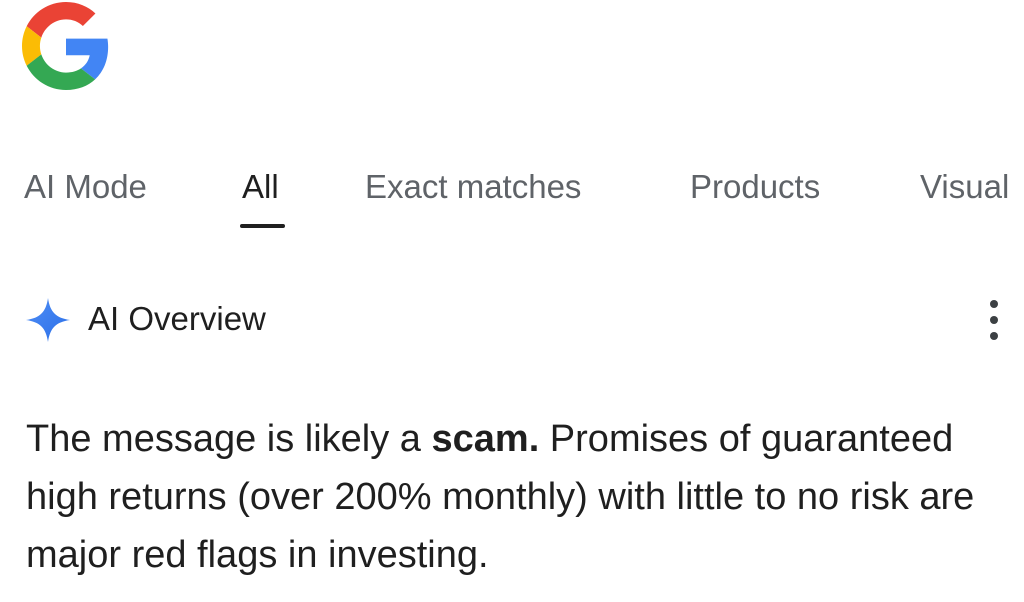  What do you see at coordinates (485, 439) in the screenshot?
I see `overview-text-bold: scam.` at bounding box center [485, 439].